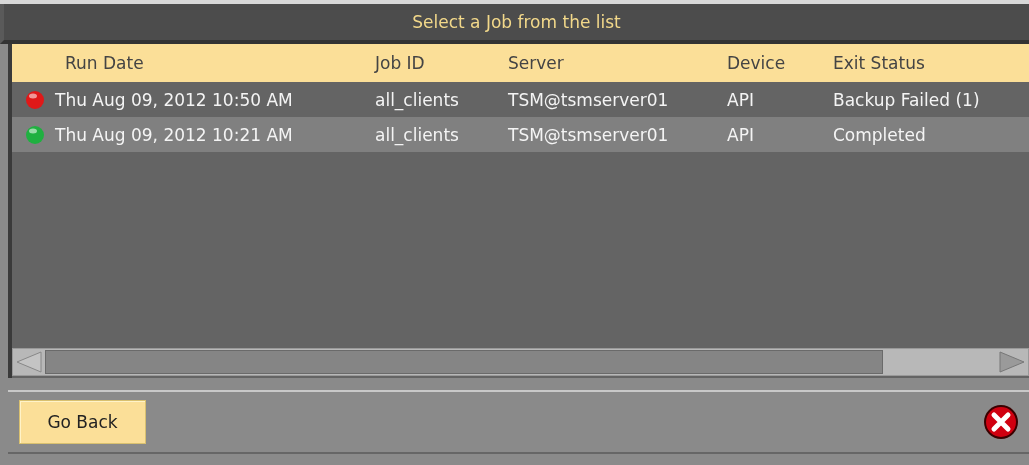 Image resolution: width=1029 pixels, height=465 pixels. I want to click on horizontal-scrollbar, so click(520, 362).